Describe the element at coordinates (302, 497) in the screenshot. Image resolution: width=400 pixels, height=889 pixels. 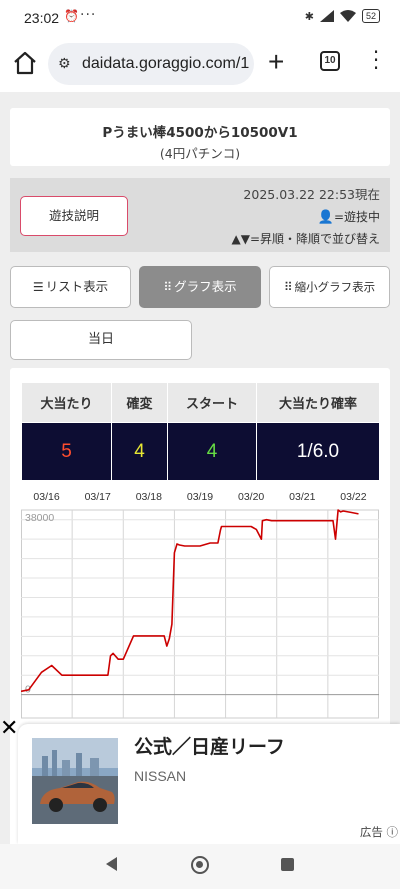
I see `x-tick-label: 03/21` at that location.